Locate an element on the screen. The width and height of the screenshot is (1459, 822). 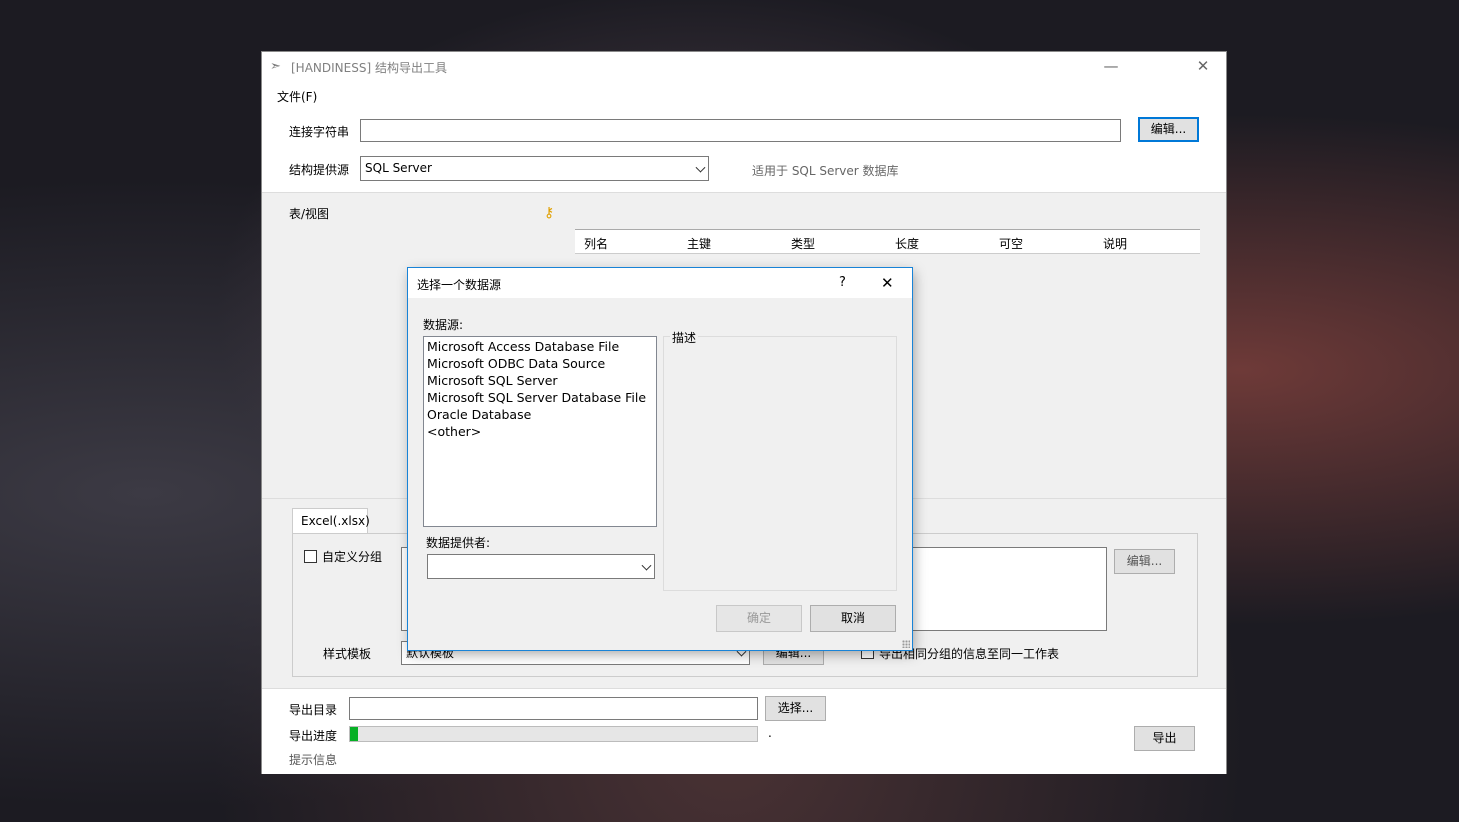
close-button: ✕ is located at coordinates (1203, 67).